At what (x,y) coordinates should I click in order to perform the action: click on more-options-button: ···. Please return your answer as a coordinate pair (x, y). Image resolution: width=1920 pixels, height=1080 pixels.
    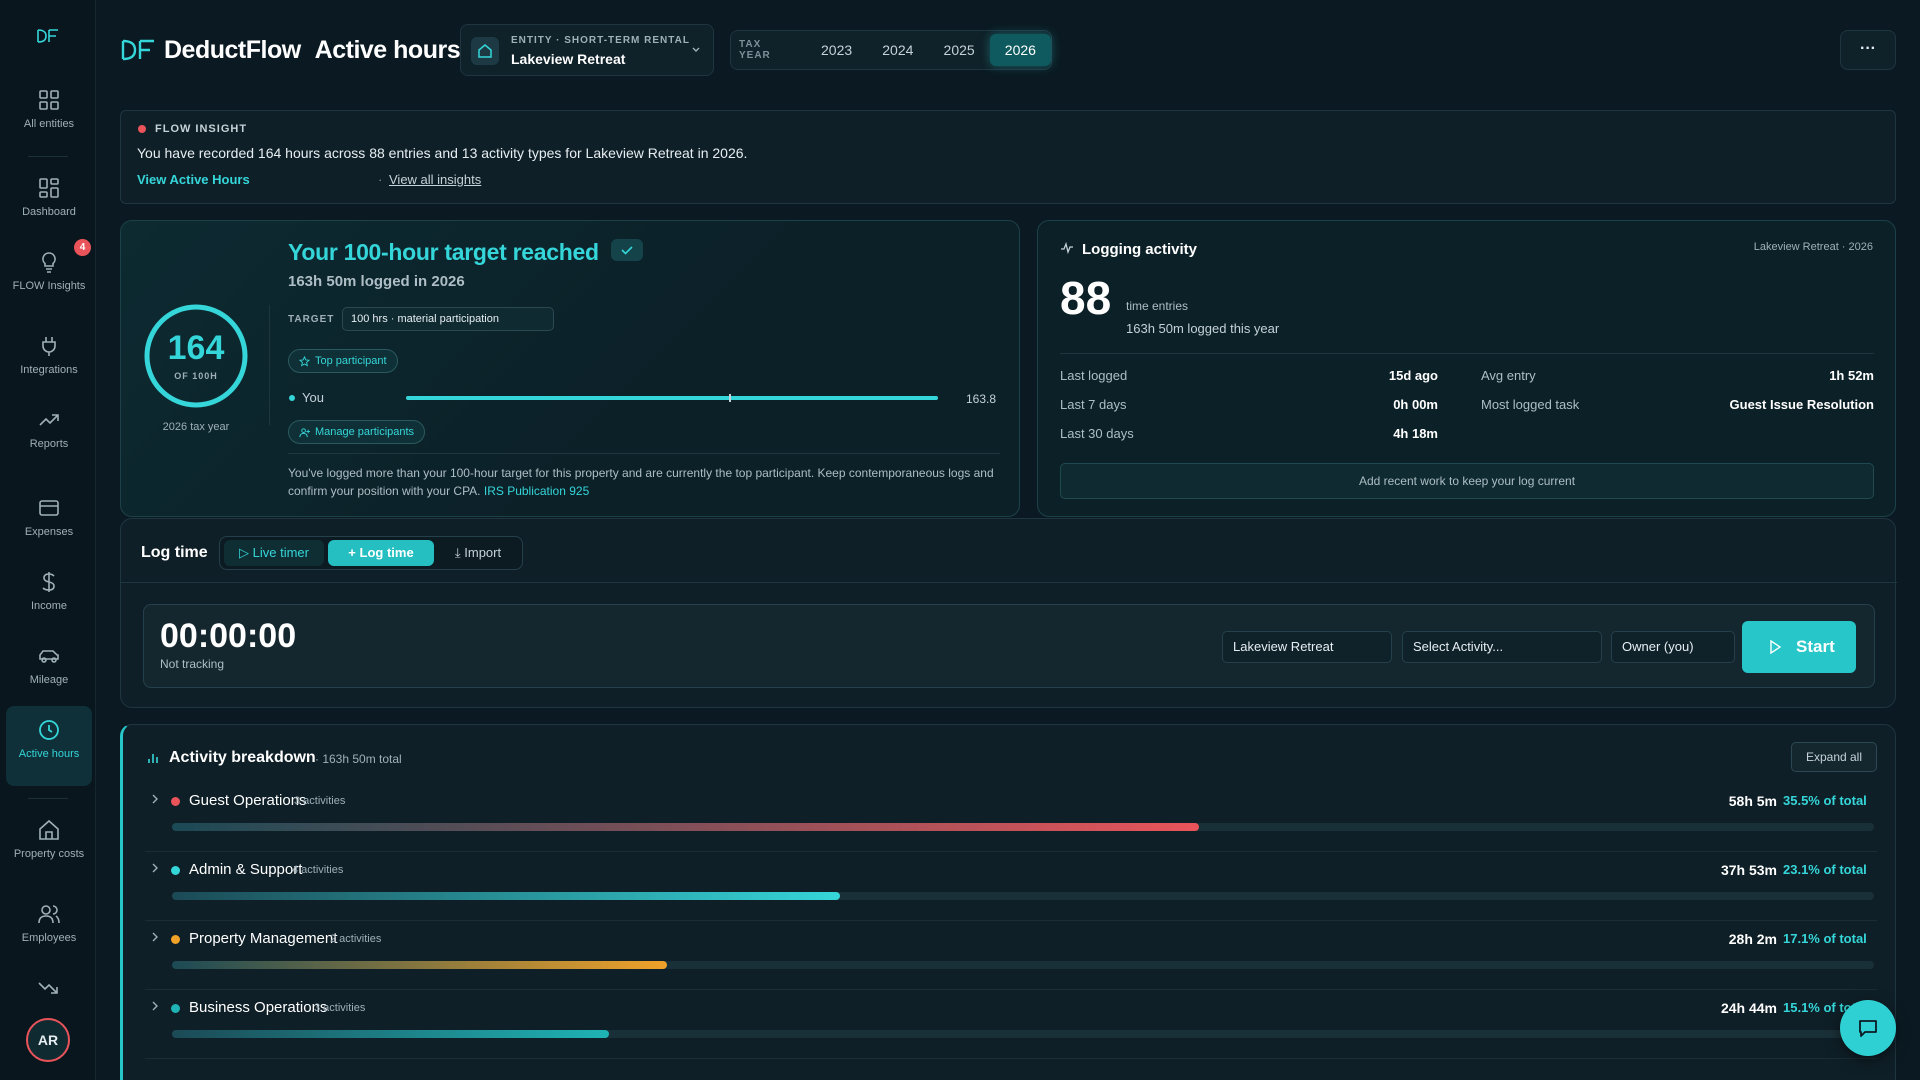
    Looking at the image, I should click on (1868, 50).